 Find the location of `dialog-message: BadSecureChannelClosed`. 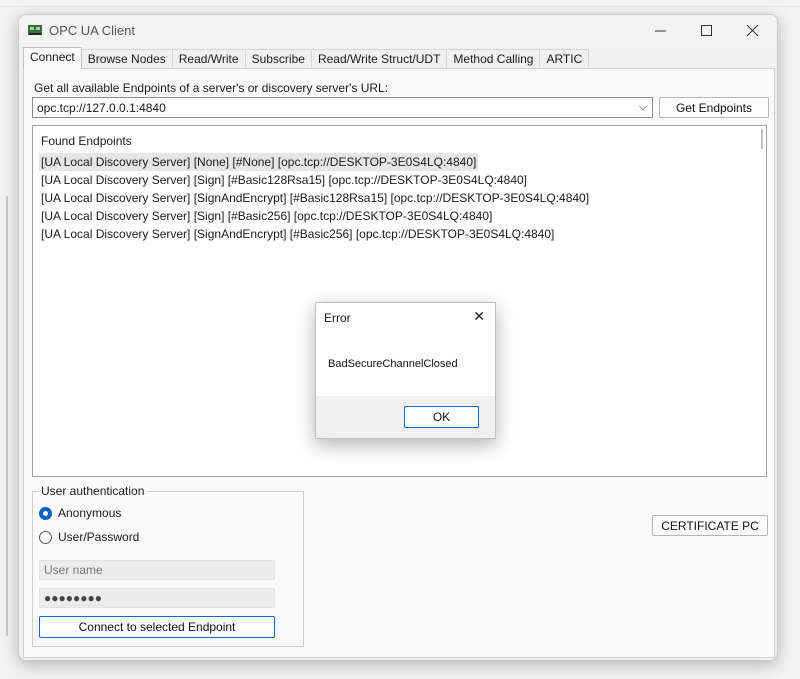

dialog-message: BadSecureChannelClosed is located at coordinates (393, 364).